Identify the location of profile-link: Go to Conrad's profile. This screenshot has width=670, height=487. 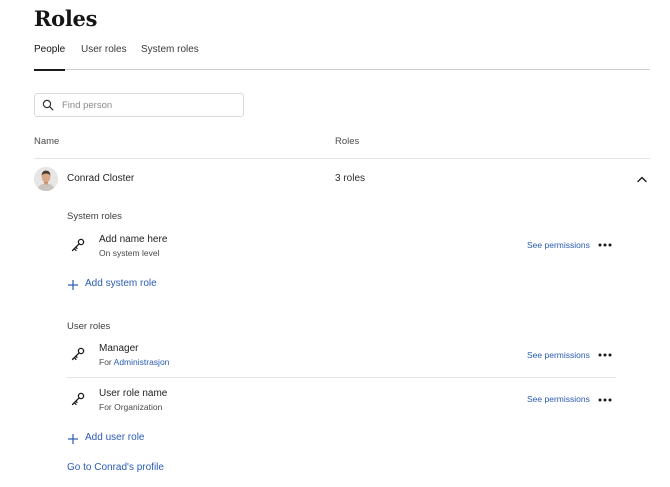
(115, 467).